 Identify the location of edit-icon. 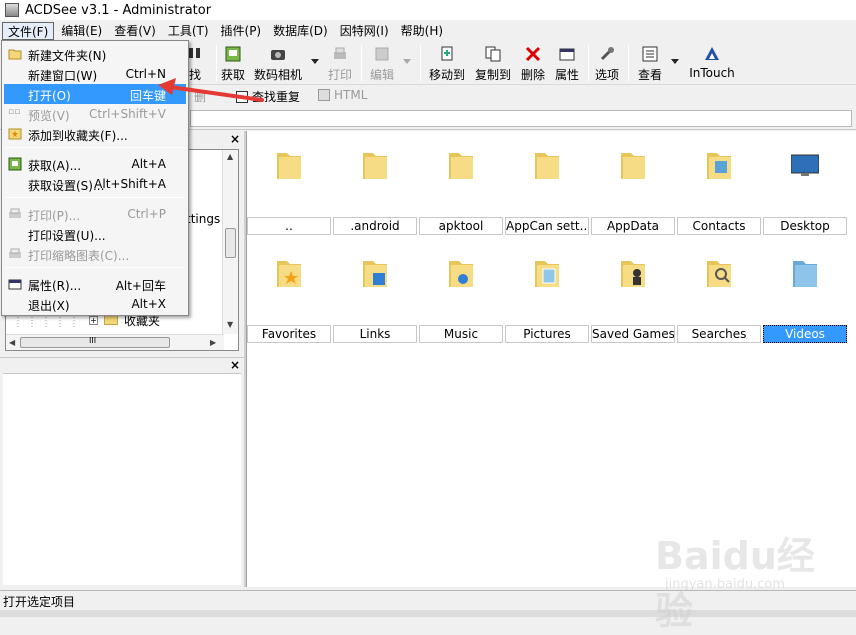
(382, 54).